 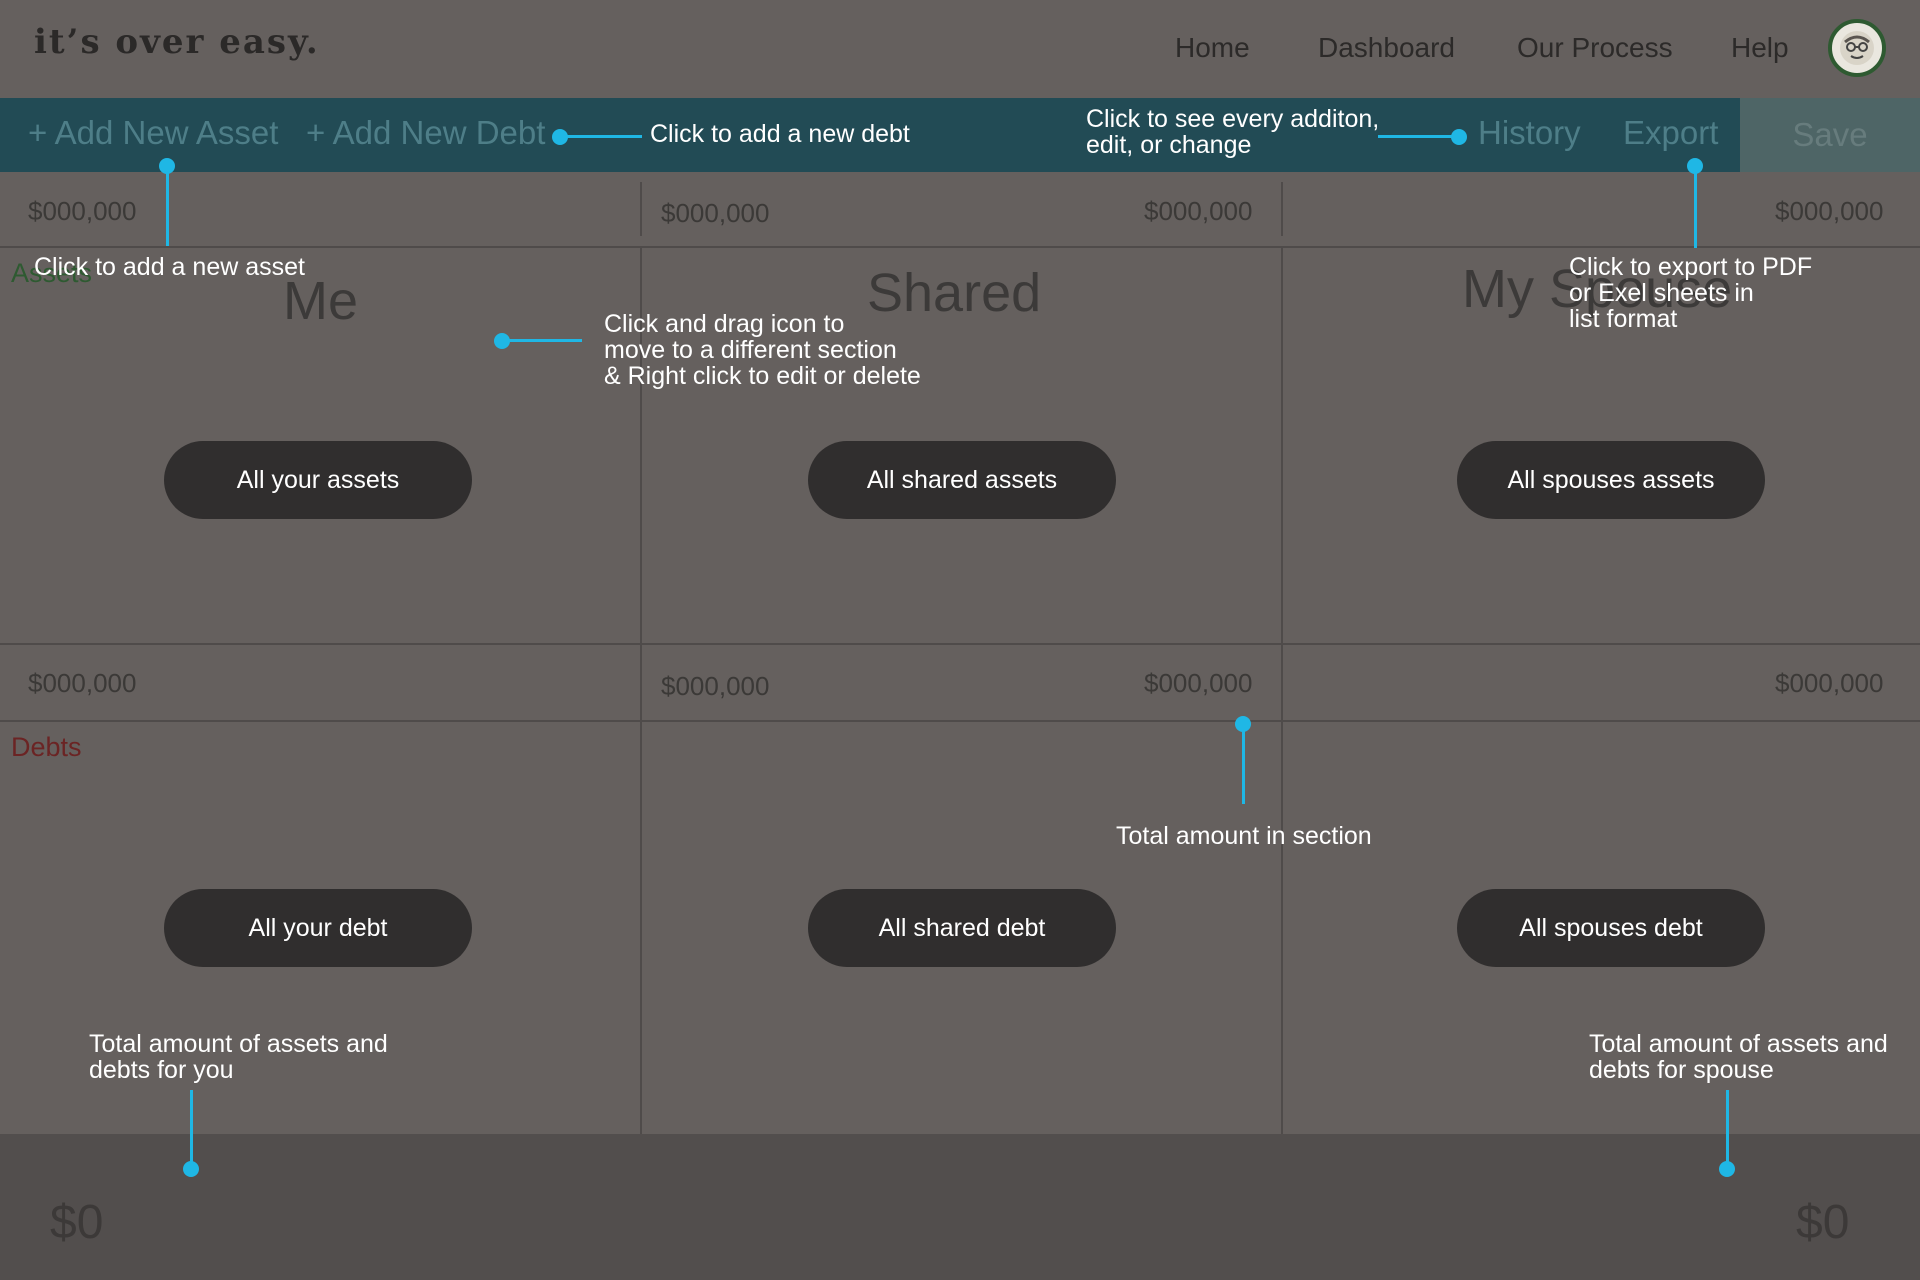 I want to click on add-new-asset-button: + Add New Asset, so click(x=153, y=133).